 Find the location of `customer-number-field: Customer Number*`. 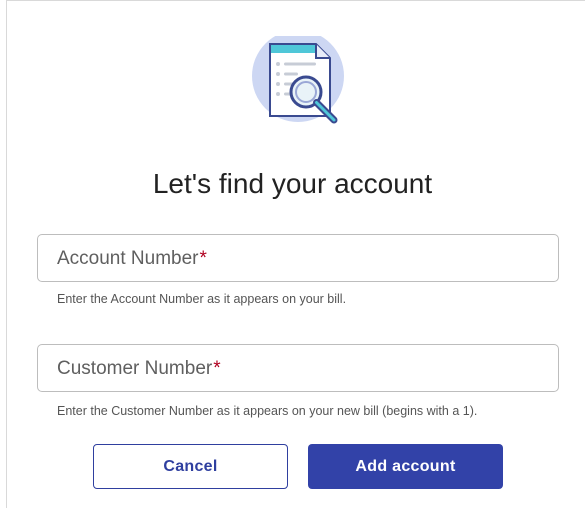

customer-number-field: Customer Number* is located at coordinates (298, 368).